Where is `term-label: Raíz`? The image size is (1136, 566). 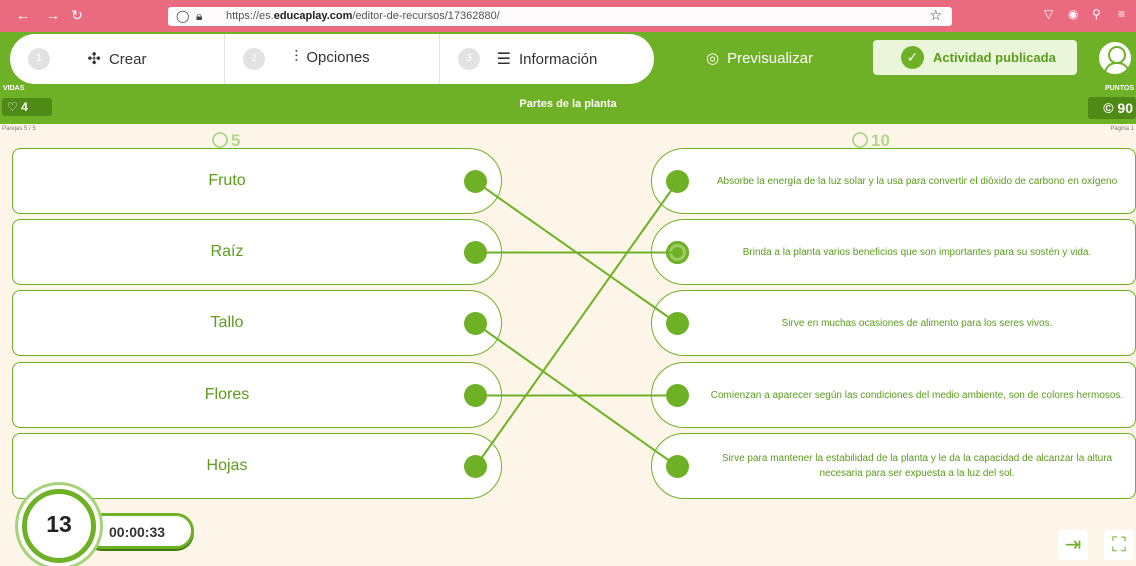
term-label: Raíz is located at coordinates (227, 251).